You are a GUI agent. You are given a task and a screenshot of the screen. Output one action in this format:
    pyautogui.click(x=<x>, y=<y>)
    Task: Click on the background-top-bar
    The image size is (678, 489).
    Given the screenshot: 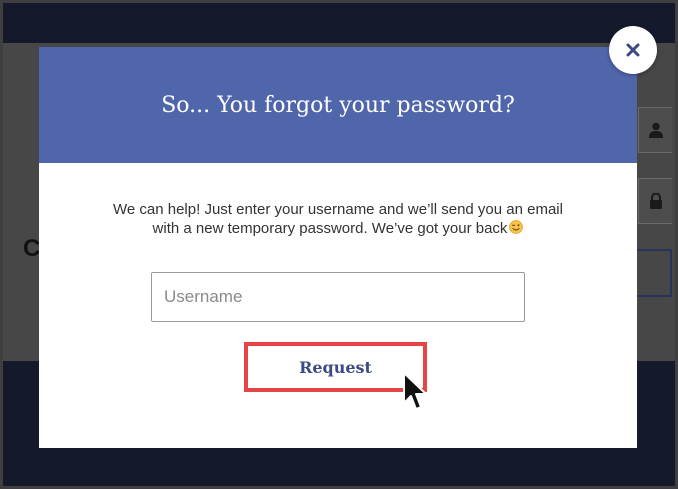 What is the action you would take?
    pyautogui.click(x=339, y=23)
    